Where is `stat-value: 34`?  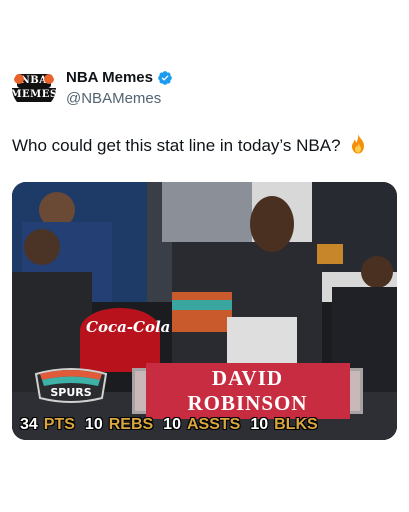 stat-value: 34 is located at coordinates (29, 424).